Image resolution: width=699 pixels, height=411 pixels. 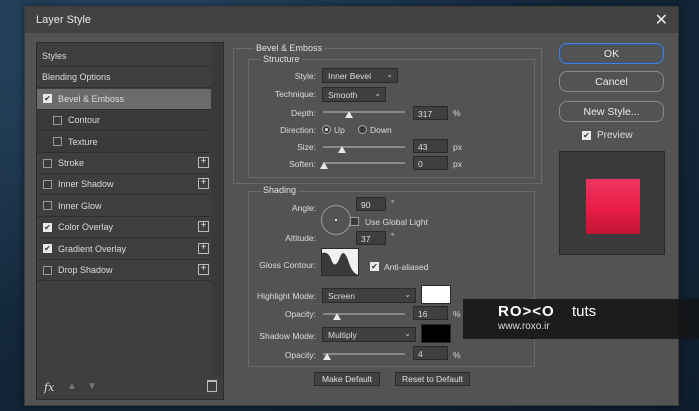 What do you see at coordinates (124, 121) in the screenshot?
I see `style-item-contour: Contour` at bounding box center [124, 121].